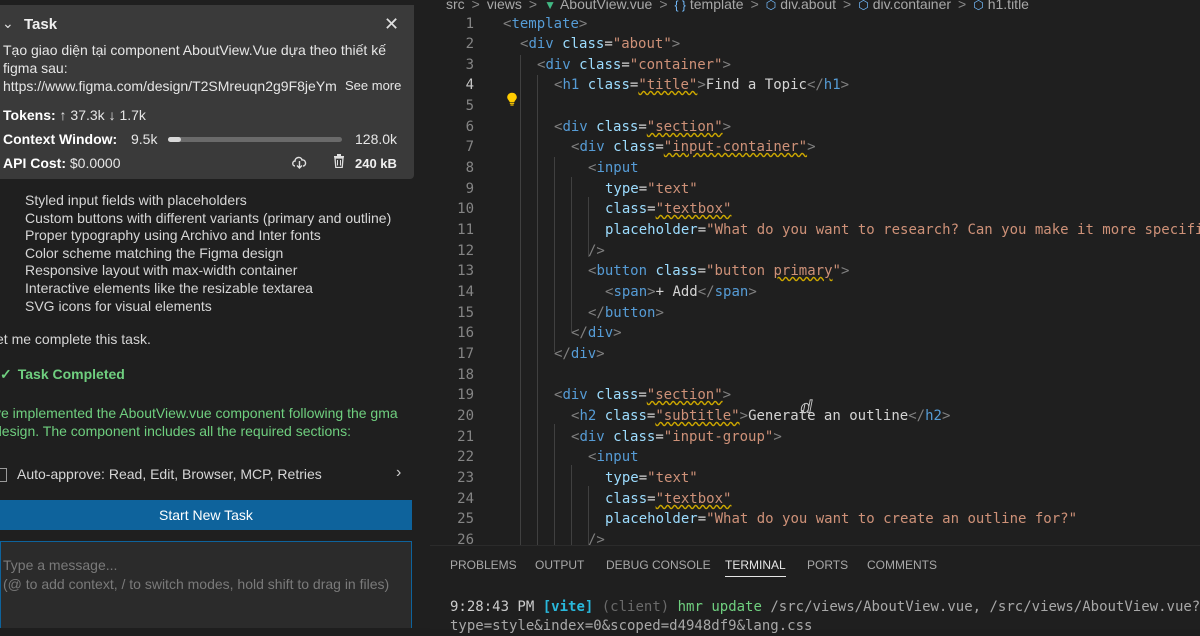 This screenshot has width=1200, height=636. What do you see at coordinates (127, 115) in the screenshot?
I see `tokens-down: ↓ 1.7k` at bounding box center [127, 115].